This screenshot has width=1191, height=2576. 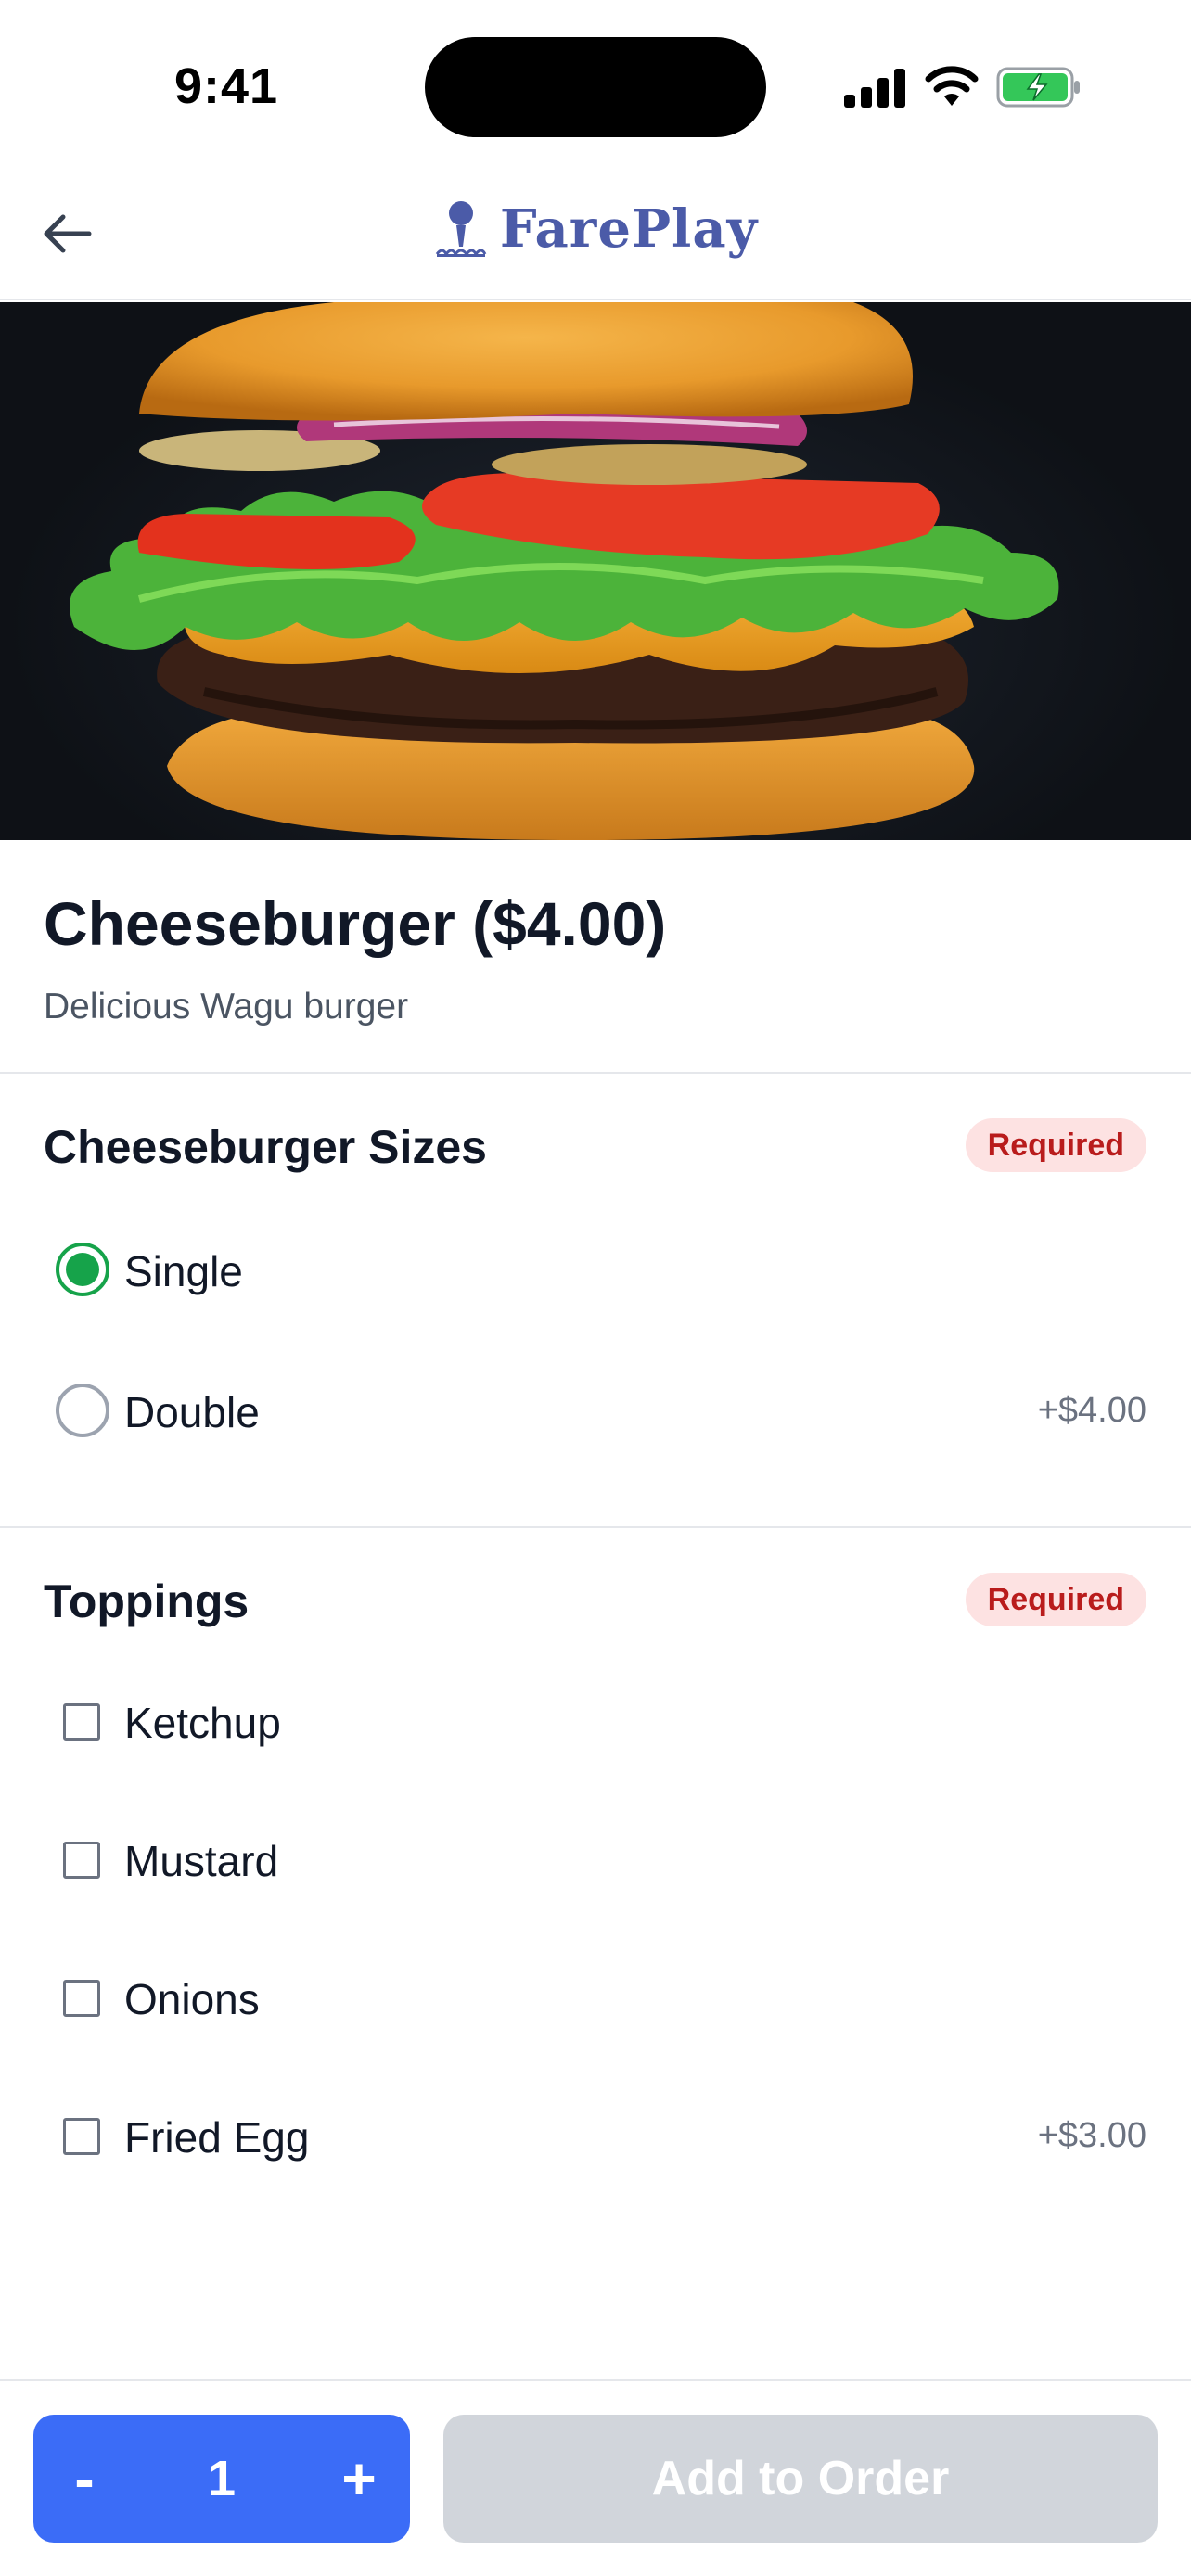 I want to click on option-label: Double, so click(x=192, y=1412).